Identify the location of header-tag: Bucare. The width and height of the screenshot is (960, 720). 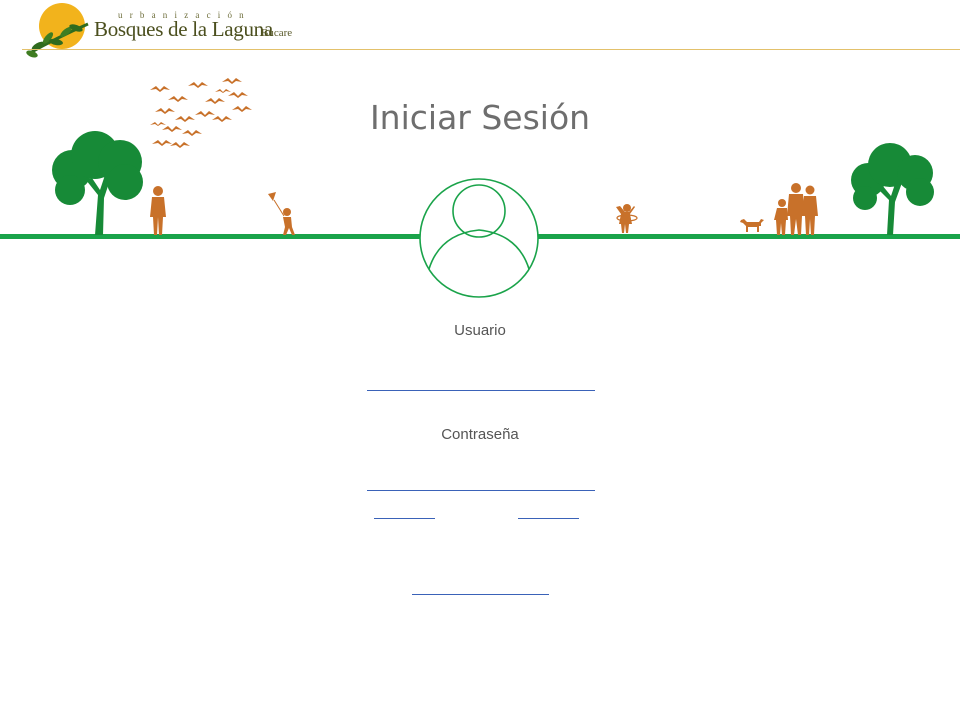
(277, 33).